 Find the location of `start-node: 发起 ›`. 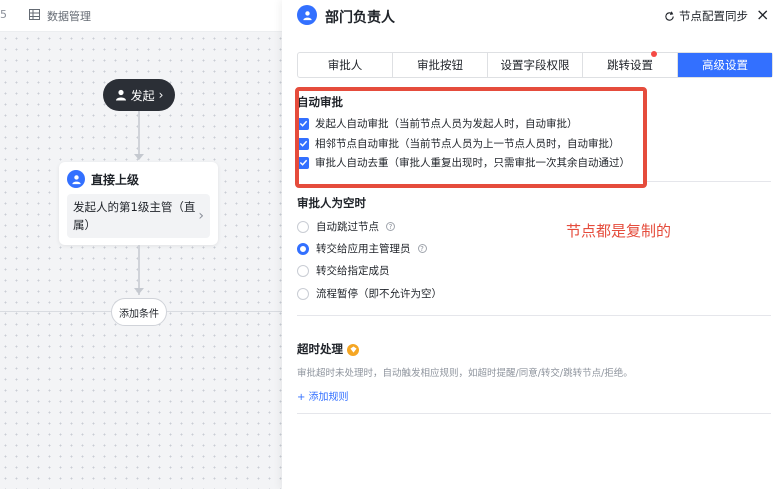

start-node: 发起 › is located at coordinates (139, 95).